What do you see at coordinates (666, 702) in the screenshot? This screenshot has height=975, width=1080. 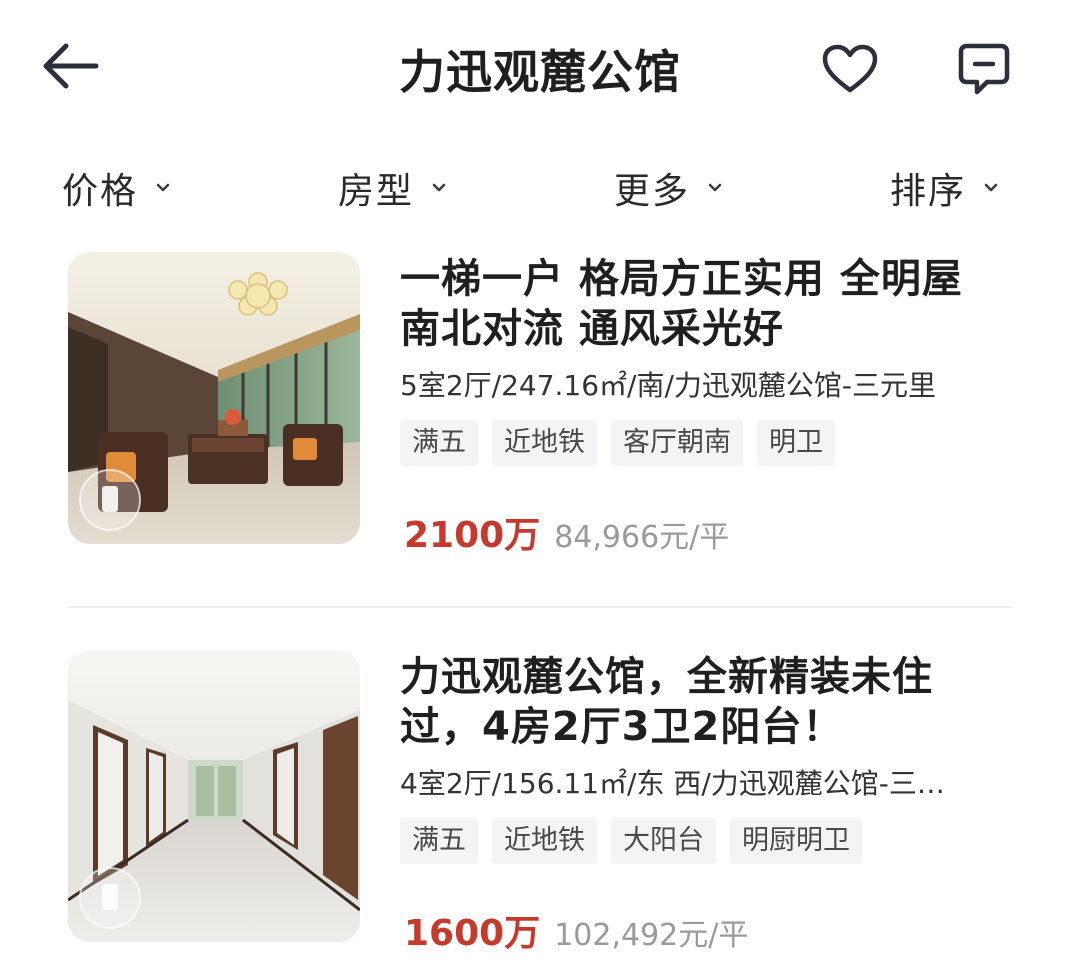 I see `listing-title: 力迅观麓公馆，全新精装未住过，4房2厅3卫2阳台！` at bounding box center [666, 702].